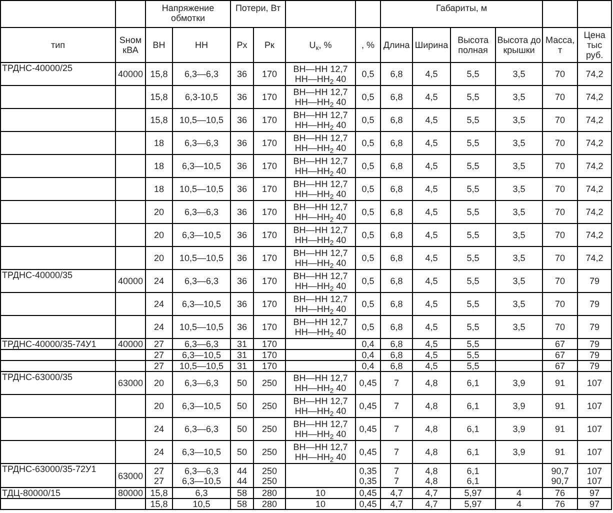 The image size is (613, 513). What do you see at coordinates (242, 471) in the screenshot?
I see `cell-text: 44` at bounding box center [242, 471].